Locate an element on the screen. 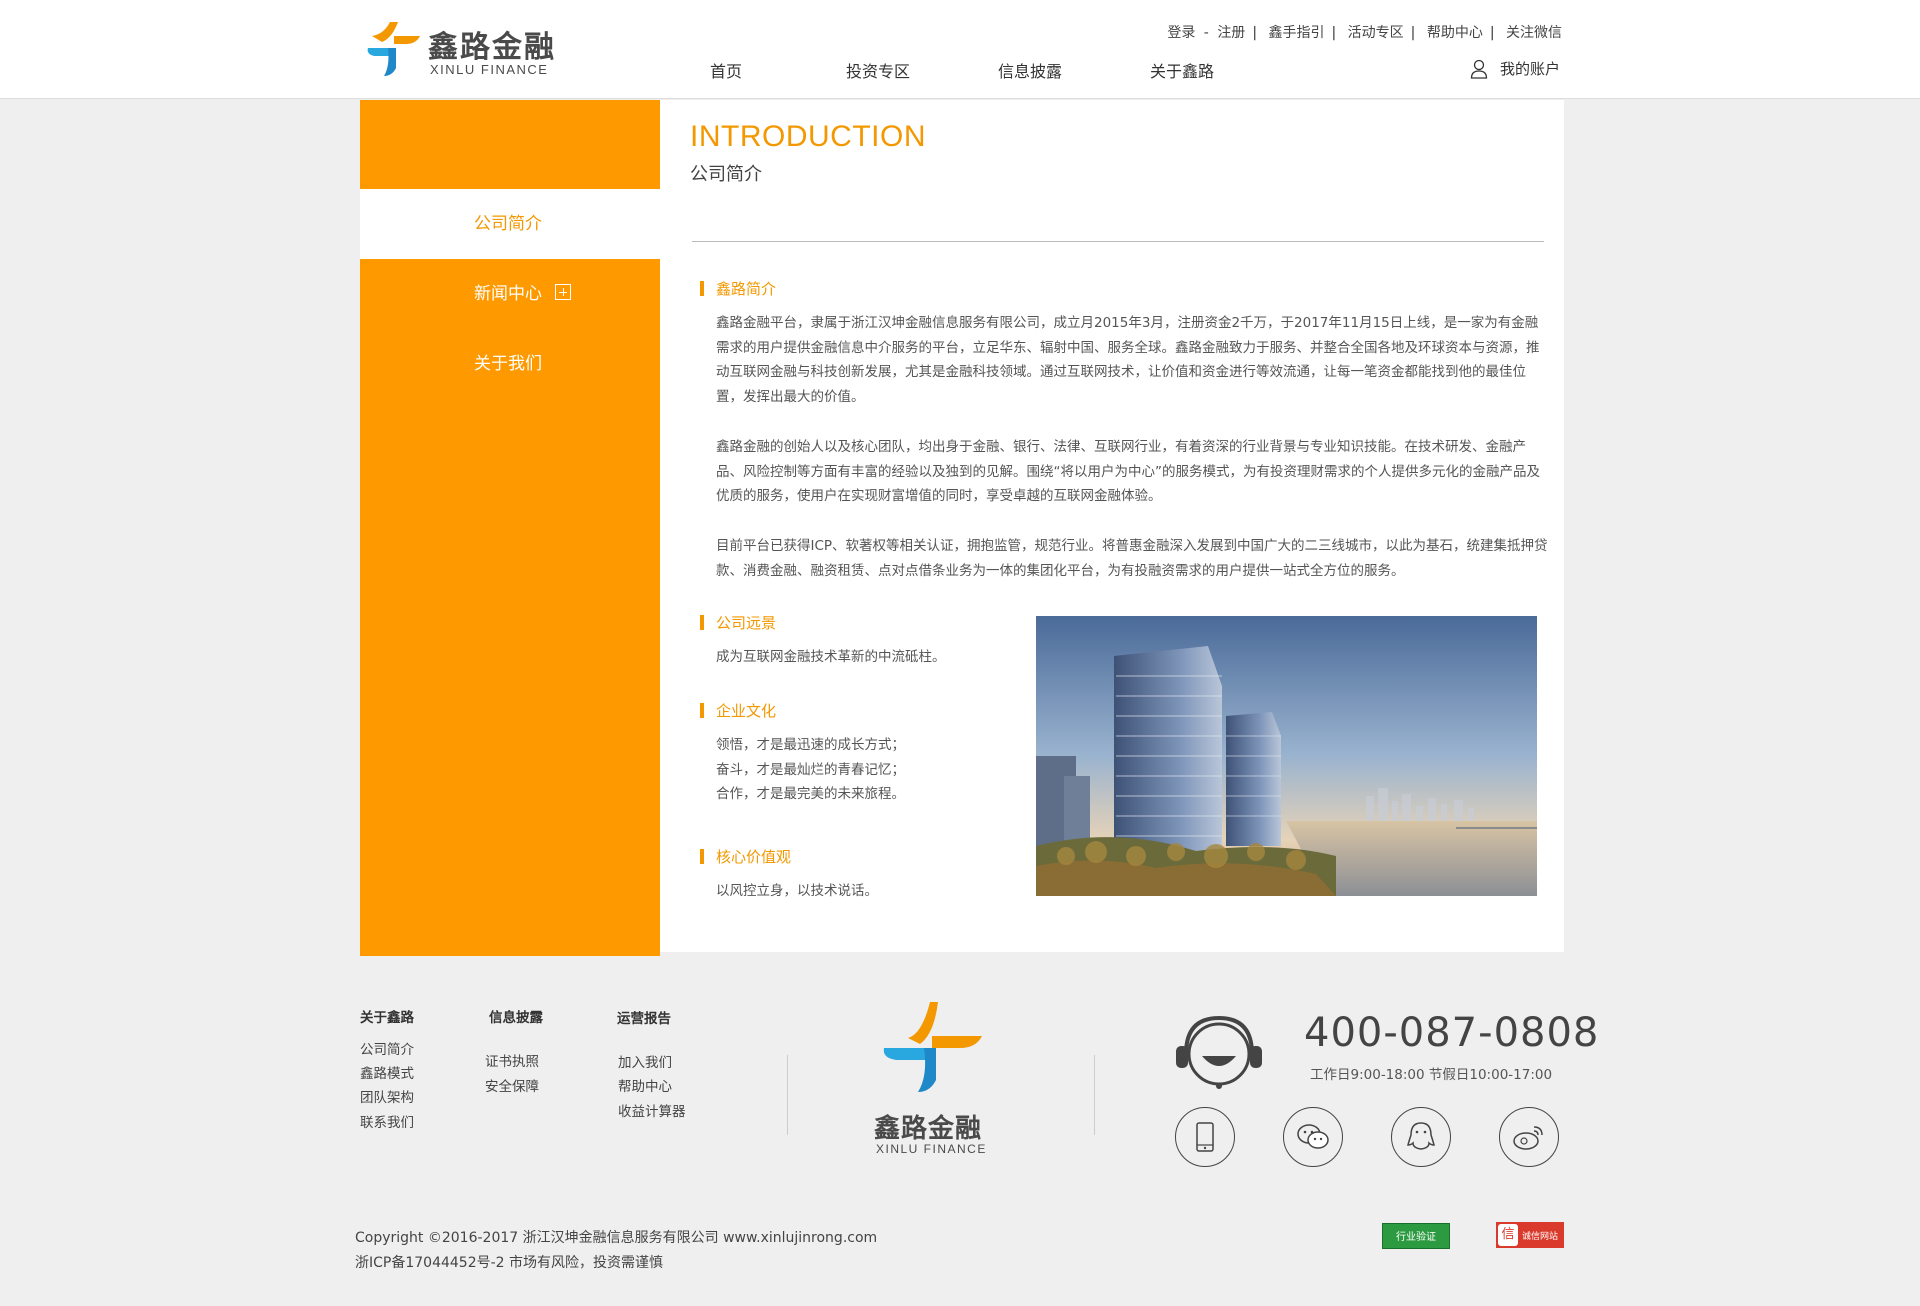 The width and height of the screenshot is (1920, 1306). industry-verified-badge: 行业验证 is located at coordinates (1416, 1236).